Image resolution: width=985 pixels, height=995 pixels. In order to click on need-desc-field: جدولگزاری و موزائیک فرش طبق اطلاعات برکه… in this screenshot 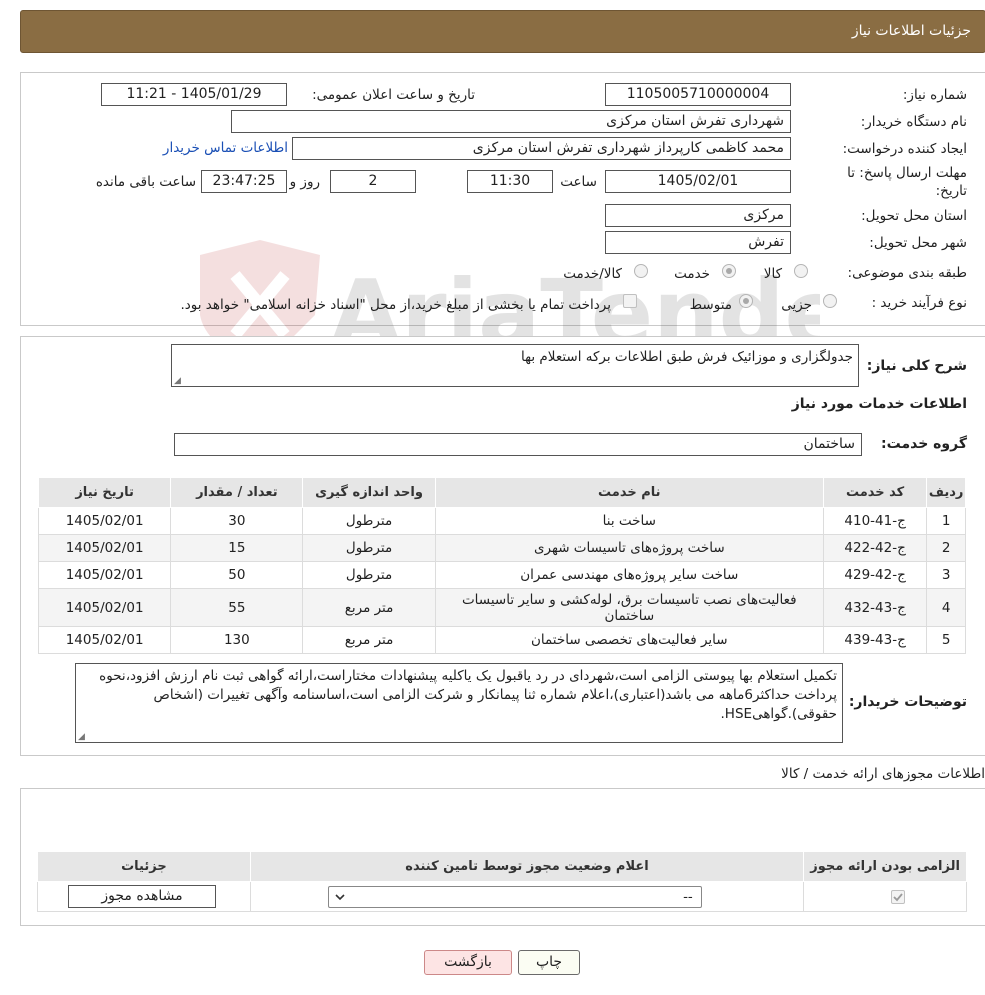, I will do `click(515, 365)`.